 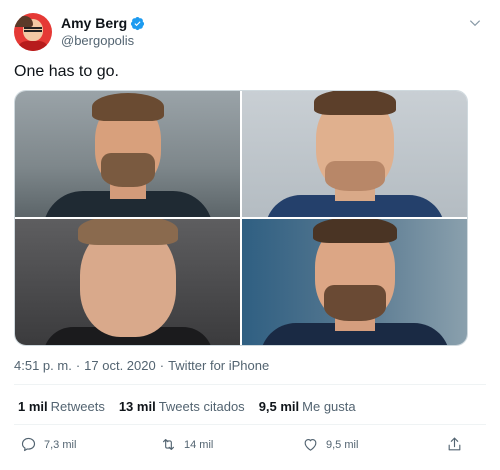 I want to click on photo-2-hair, so click(x=354, y=103).